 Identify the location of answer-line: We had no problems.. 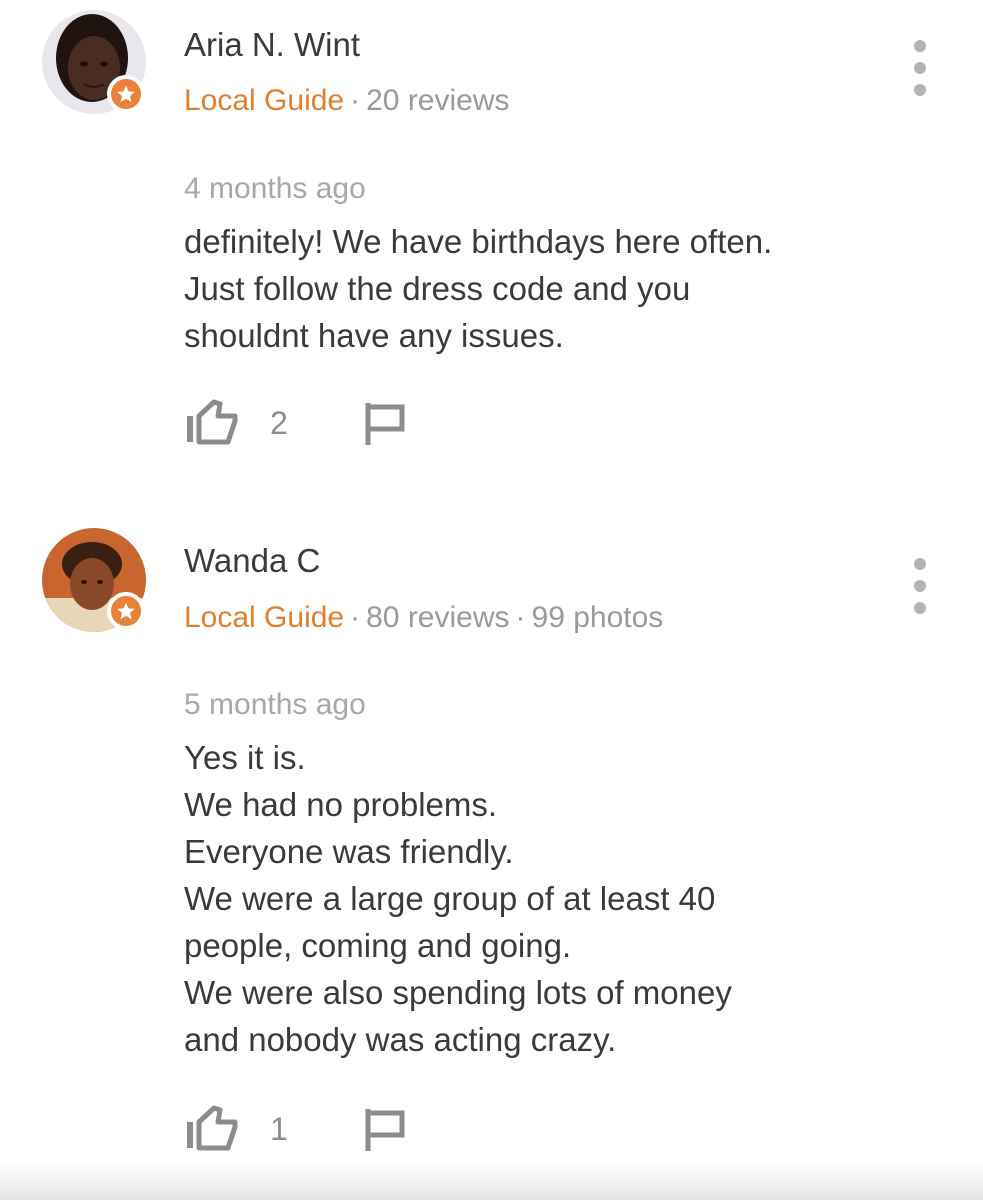
(341, 804).